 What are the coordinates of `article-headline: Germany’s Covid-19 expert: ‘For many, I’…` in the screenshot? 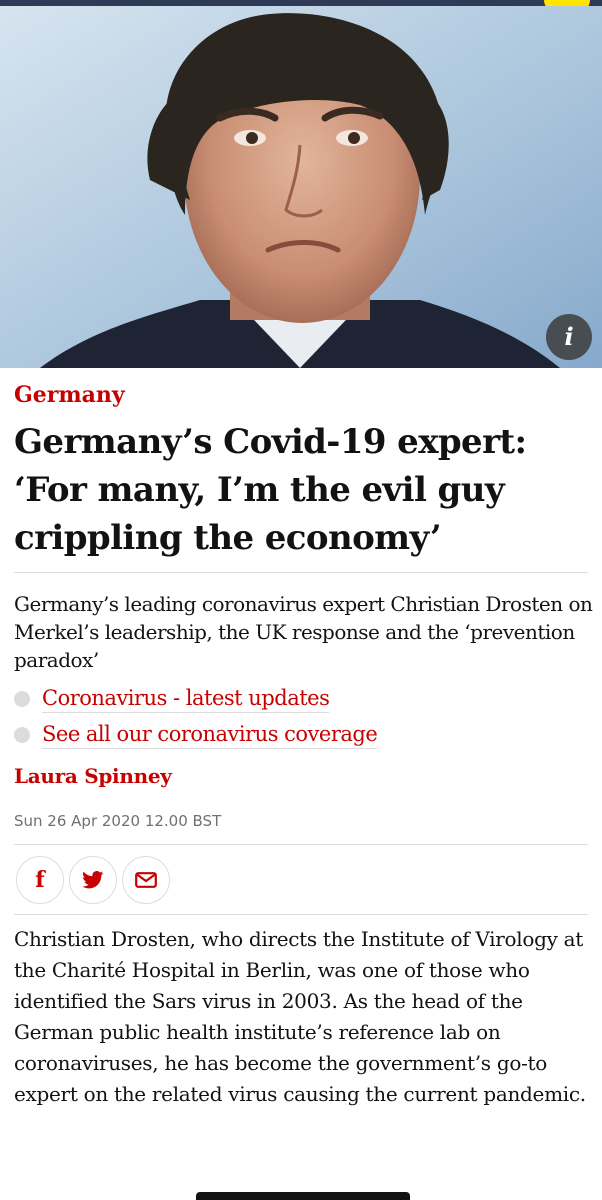 It's located at (270, 490).